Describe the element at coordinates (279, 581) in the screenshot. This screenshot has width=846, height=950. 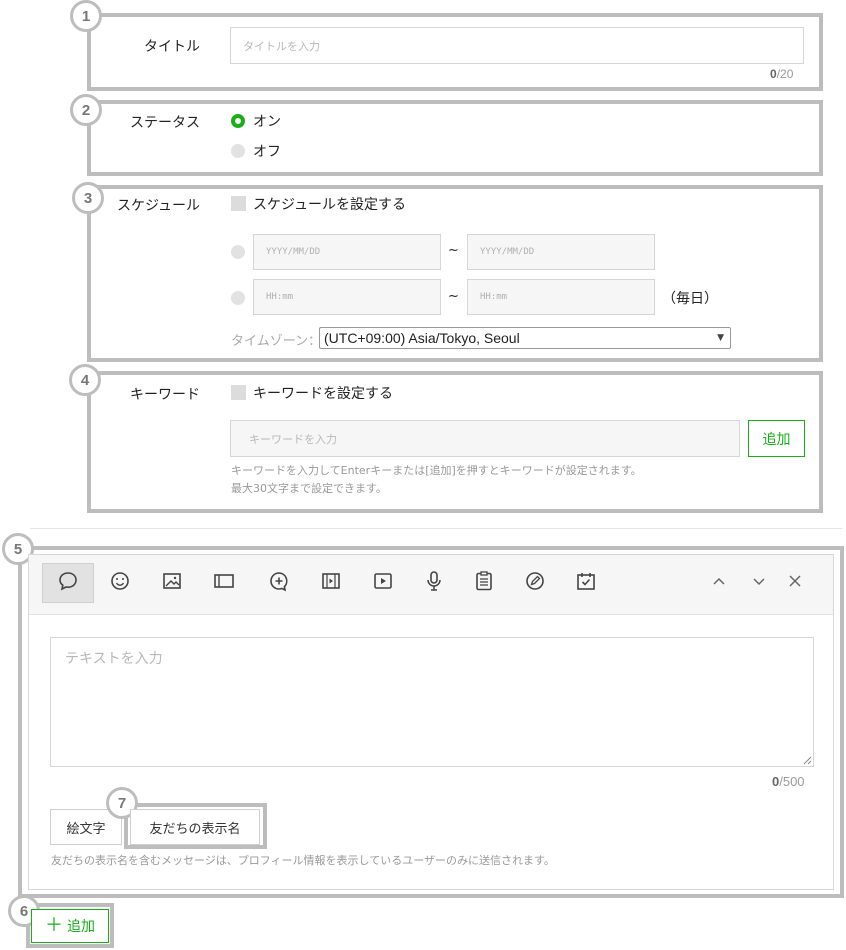
I see `plus-bubble-icon` at that location.